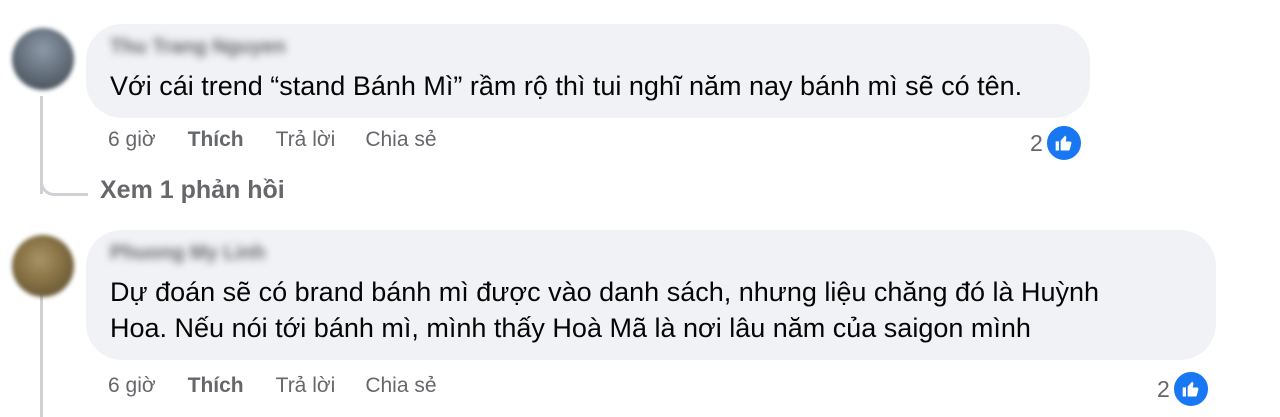 The width and height of the screenshot is (1280, 417). What do you see at coordinates (64, 178) in the screenshot?
I see `reply-connector` at bounding box center [64, 178].